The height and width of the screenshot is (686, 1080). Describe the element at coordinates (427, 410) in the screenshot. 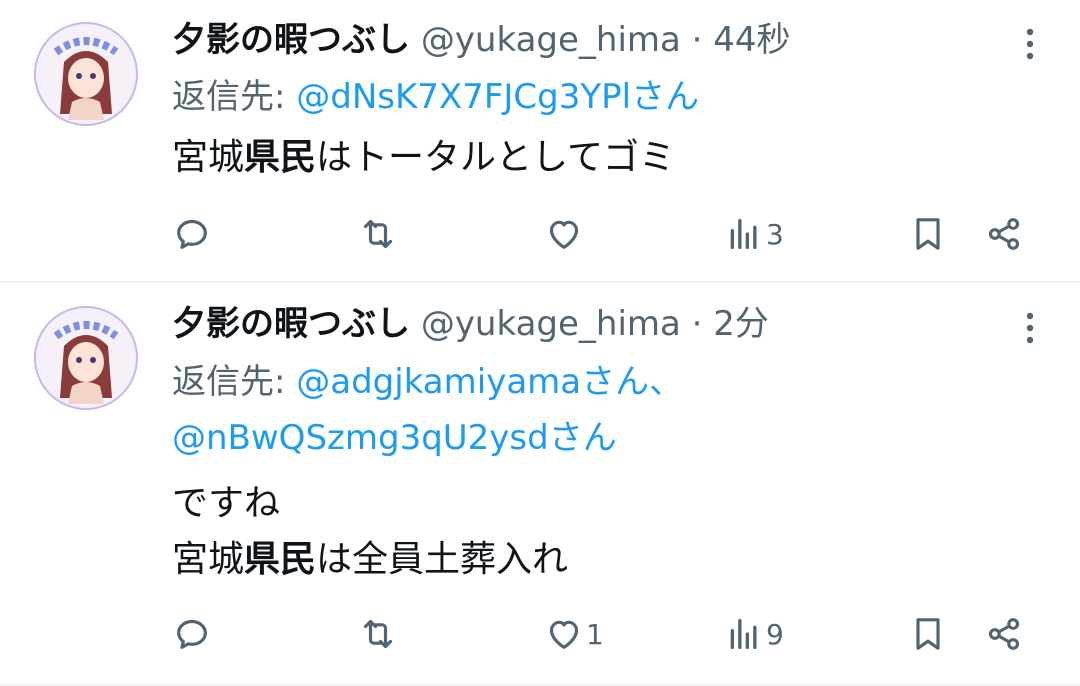

I see `reply-to-line: 返信先: @adgjkamiyamaさん、 @nBwQSzmg3qU2ysdさん` at that location.